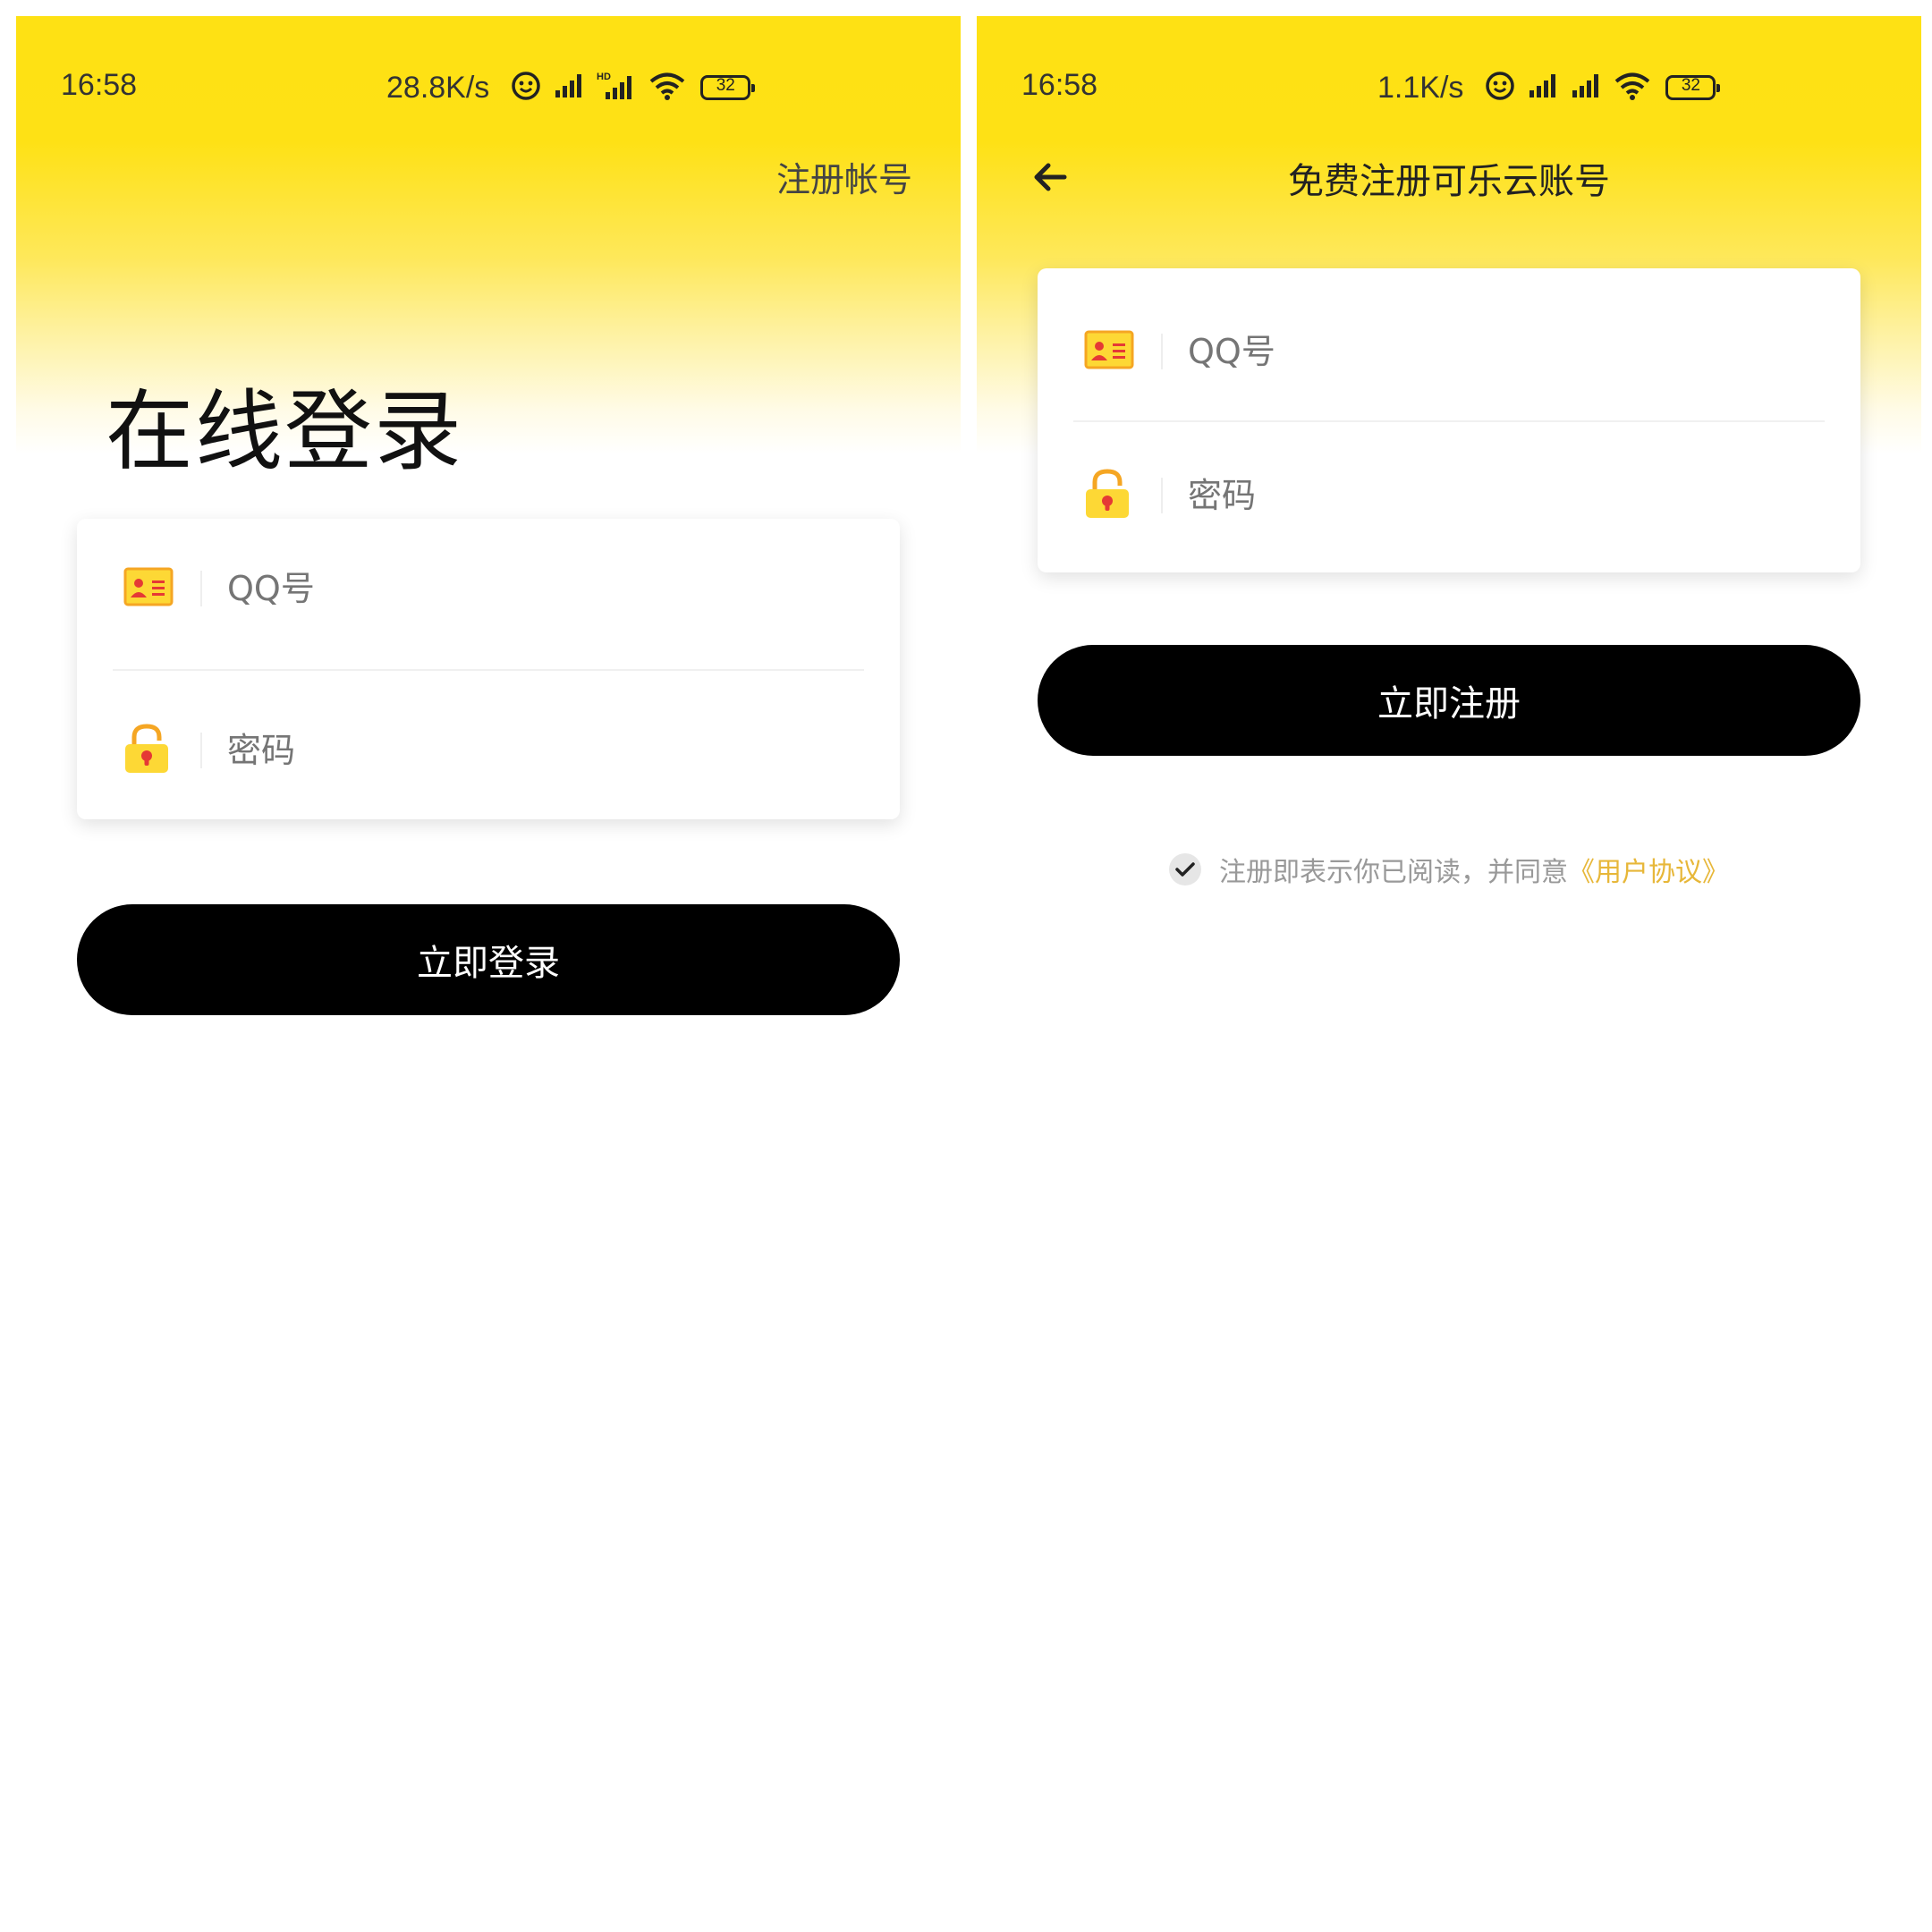 The image size is (1932, 1932). Describe the element at coordinates (1393, 872) in the screenshot. I see `agreement-text: 注册即表示你已阅读，并同意` at that location.